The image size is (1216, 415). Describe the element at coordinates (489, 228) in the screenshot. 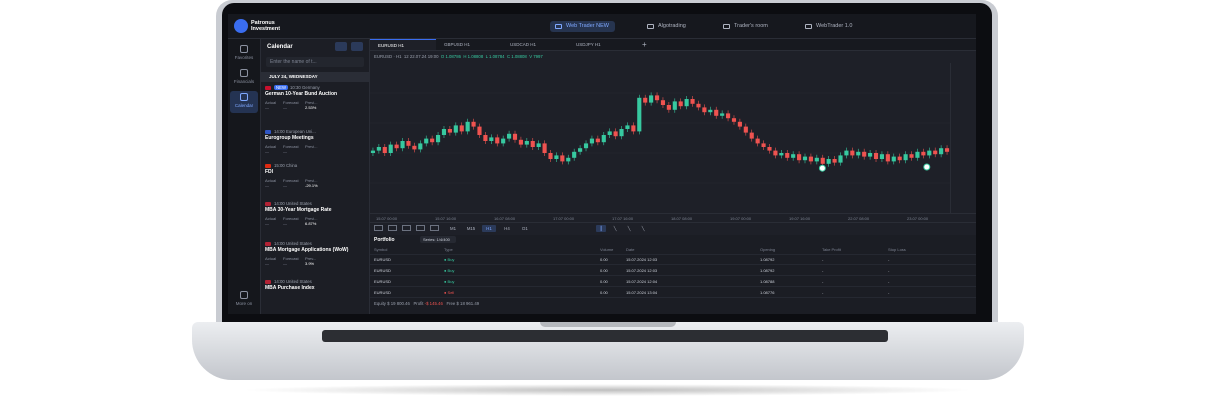

I see `timeframe-button: H1` at that location.